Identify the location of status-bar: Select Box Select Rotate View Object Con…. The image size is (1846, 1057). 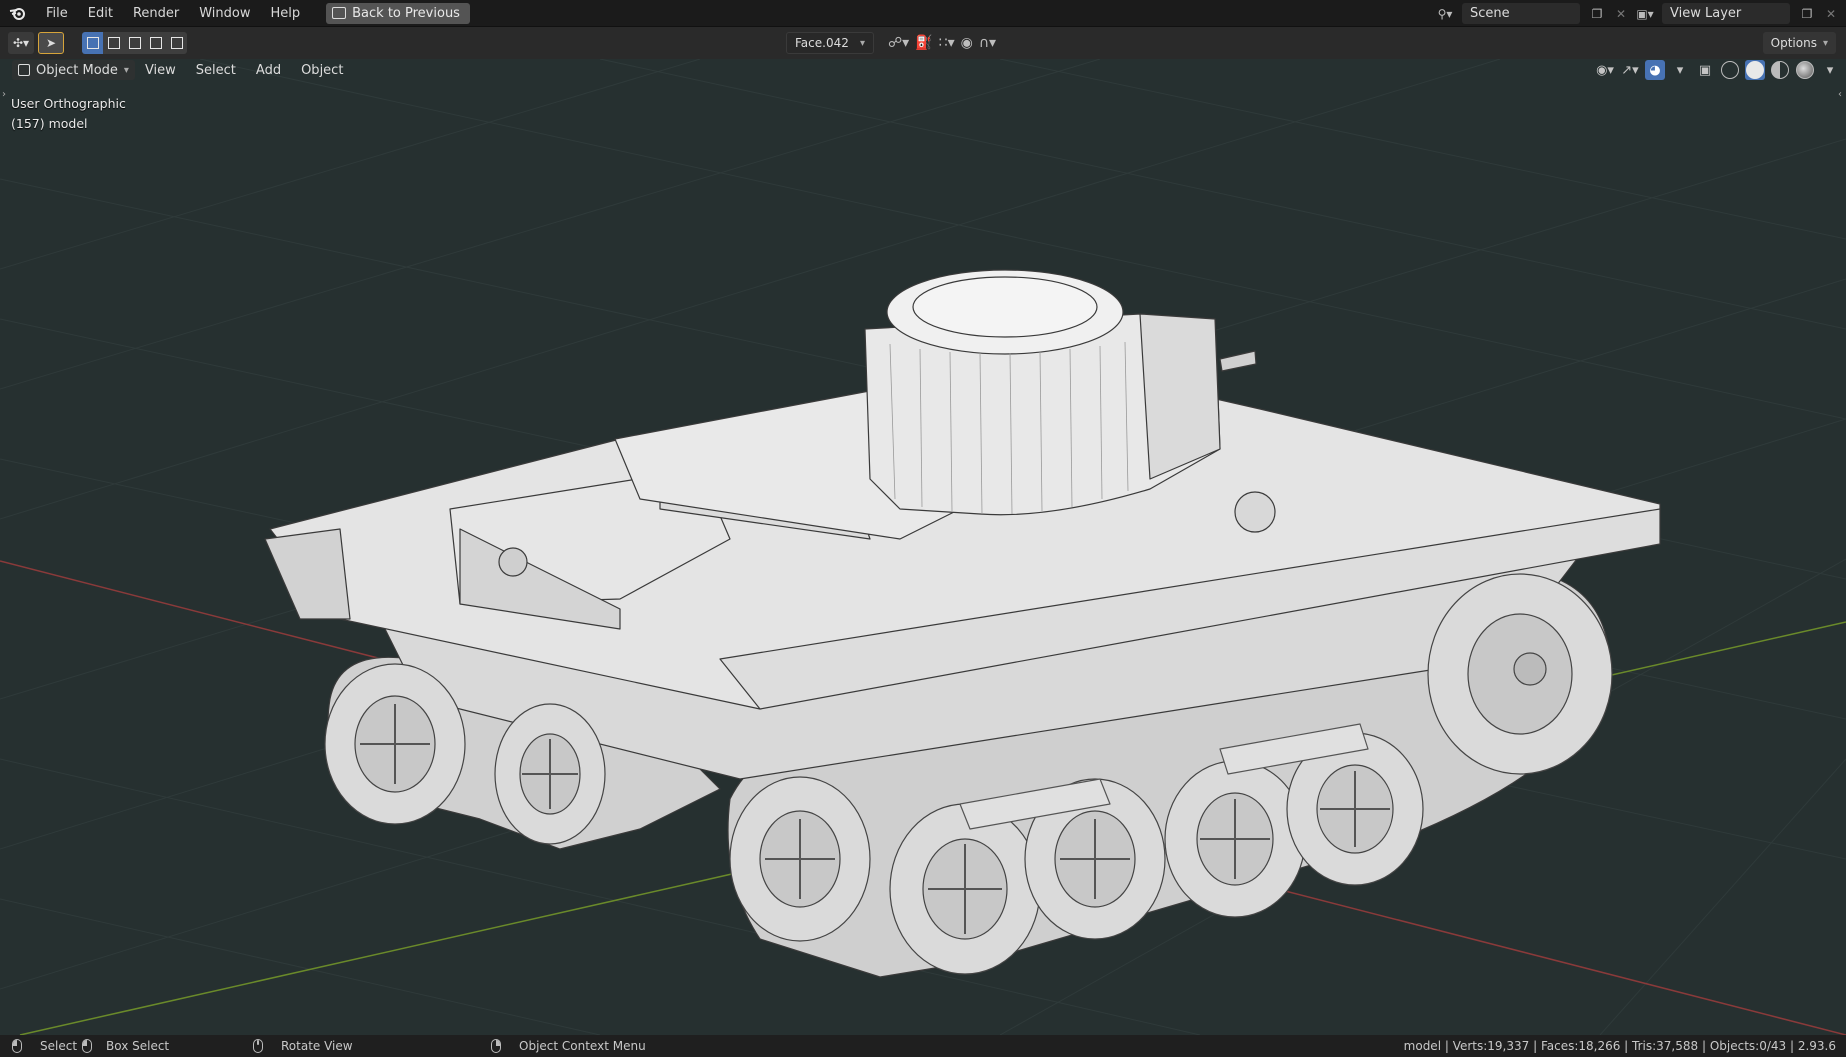
(923, 1046).